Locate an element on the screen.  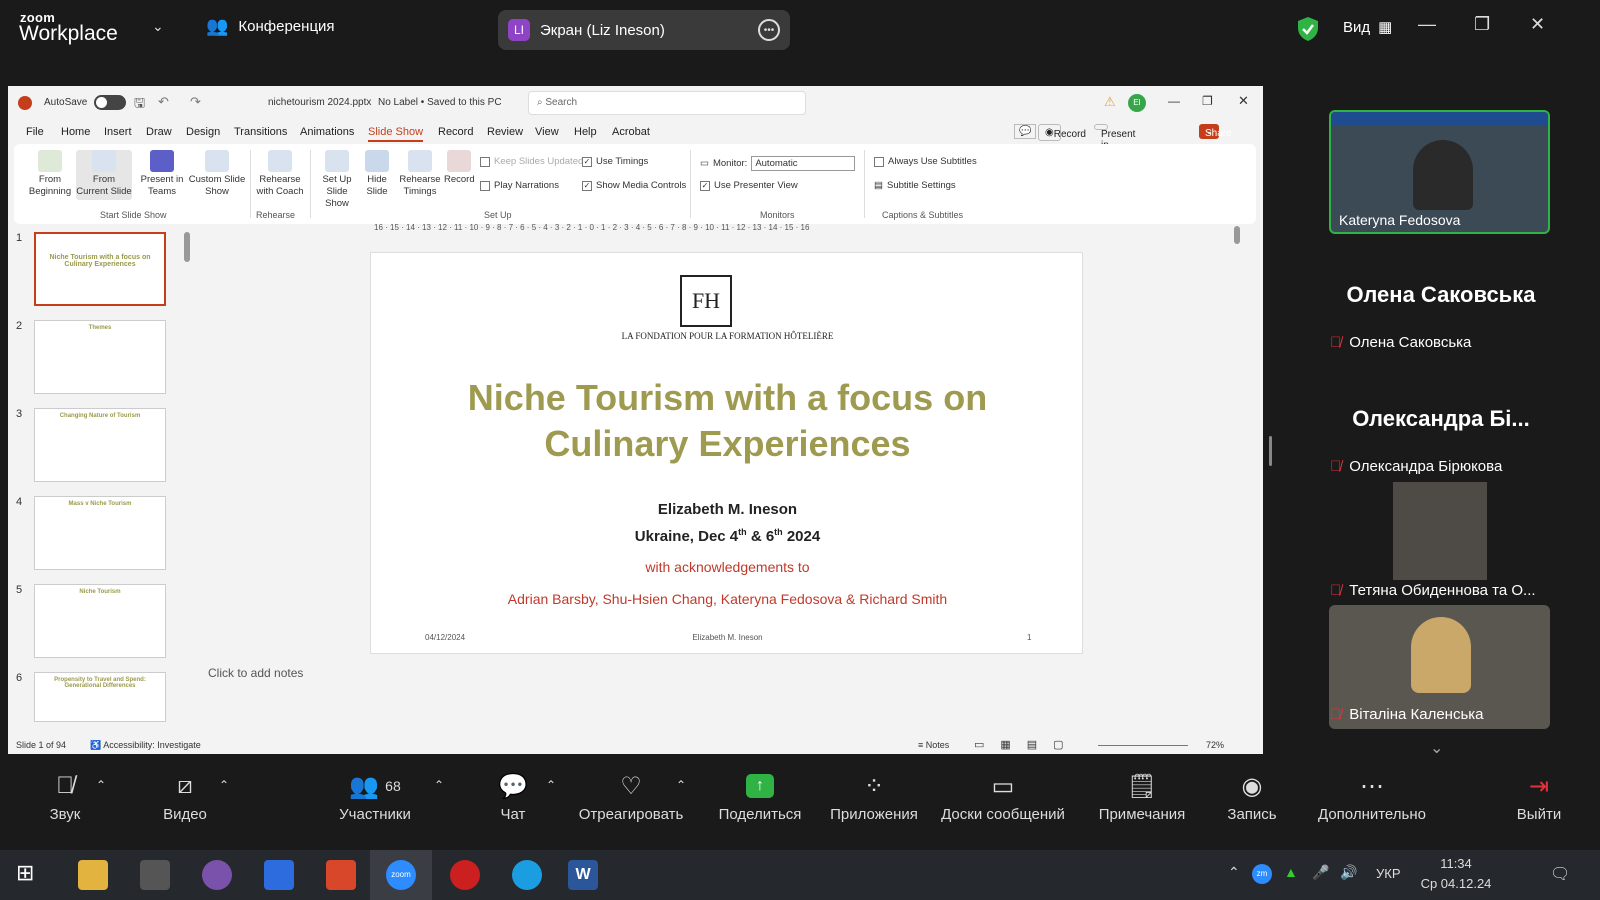
save-icon: 🖫 is located at coordinates (139, 105).